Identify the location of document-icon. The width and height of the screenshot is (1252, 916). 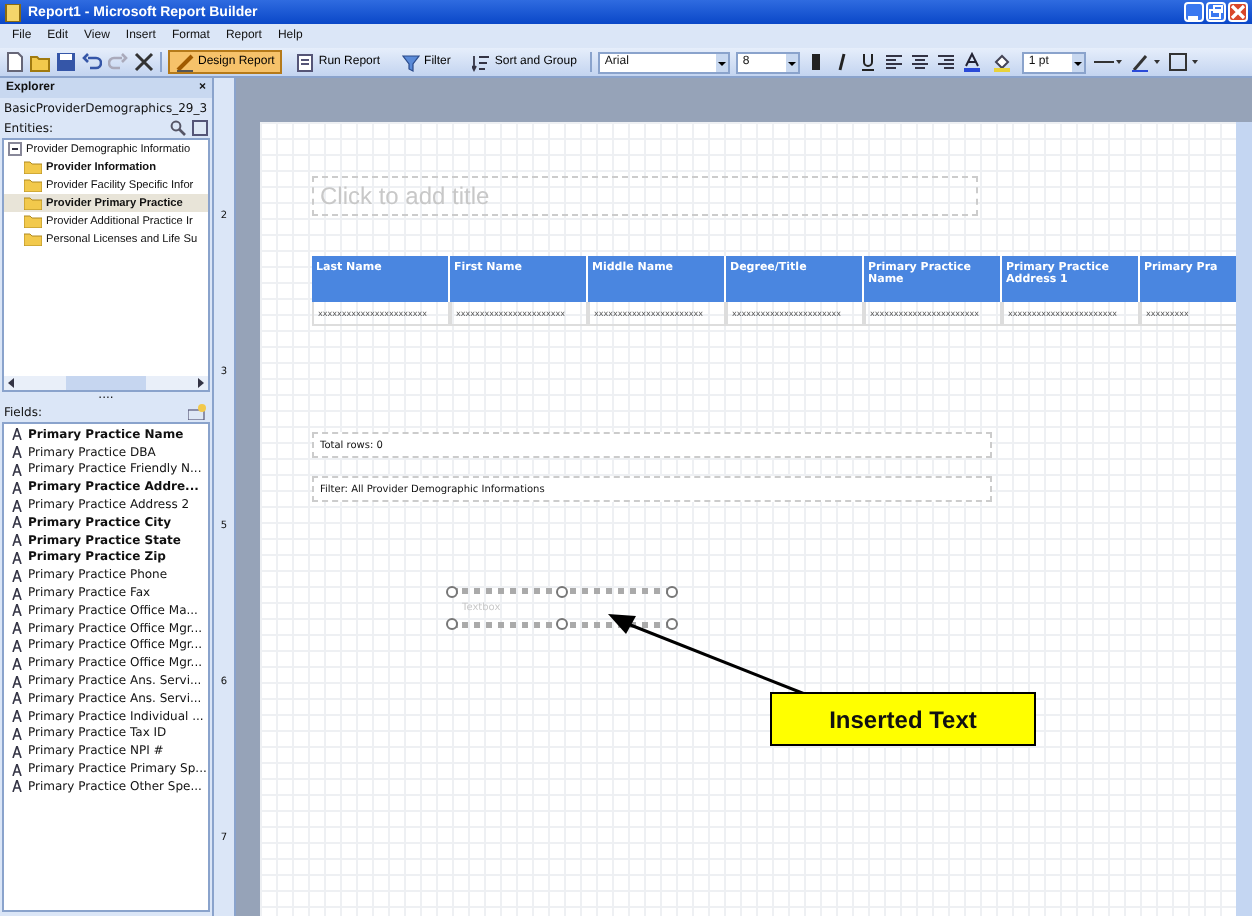
(200, 128).